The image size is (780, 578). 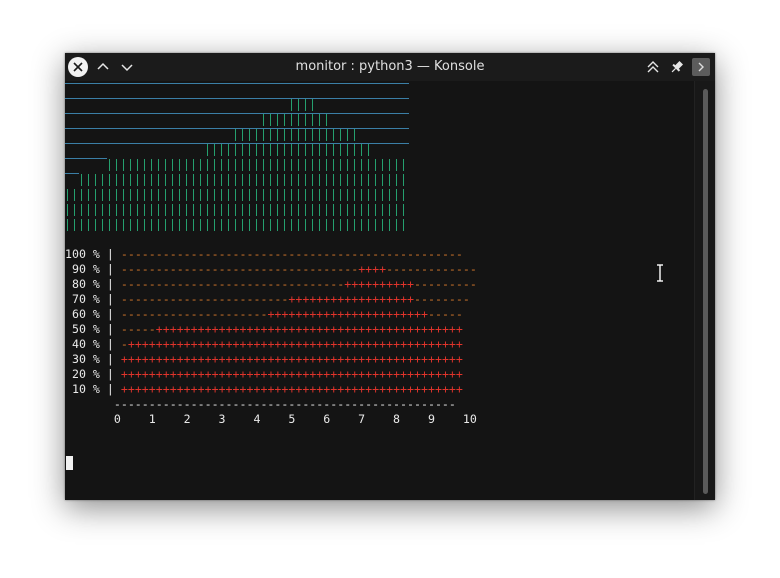 I want to click on row-dashes-right: ---------, so click(x=445, y=284).